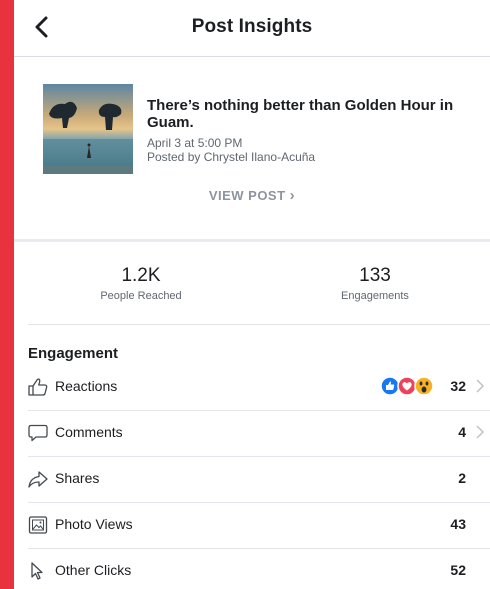 The image size is (490, 589). I want to click on people-reached-stat: 1.2K People Reached, so click(141, 283).